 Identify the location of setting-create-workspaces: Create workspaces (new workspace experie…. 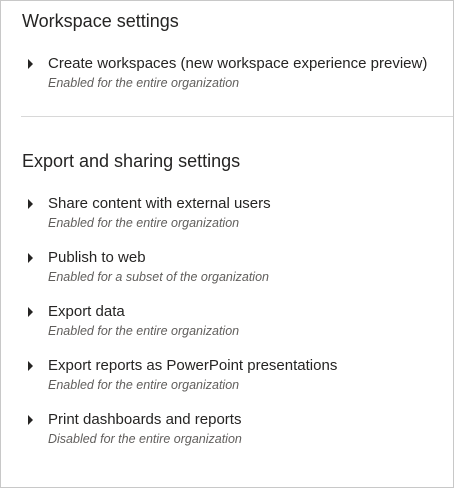
(237, 73).